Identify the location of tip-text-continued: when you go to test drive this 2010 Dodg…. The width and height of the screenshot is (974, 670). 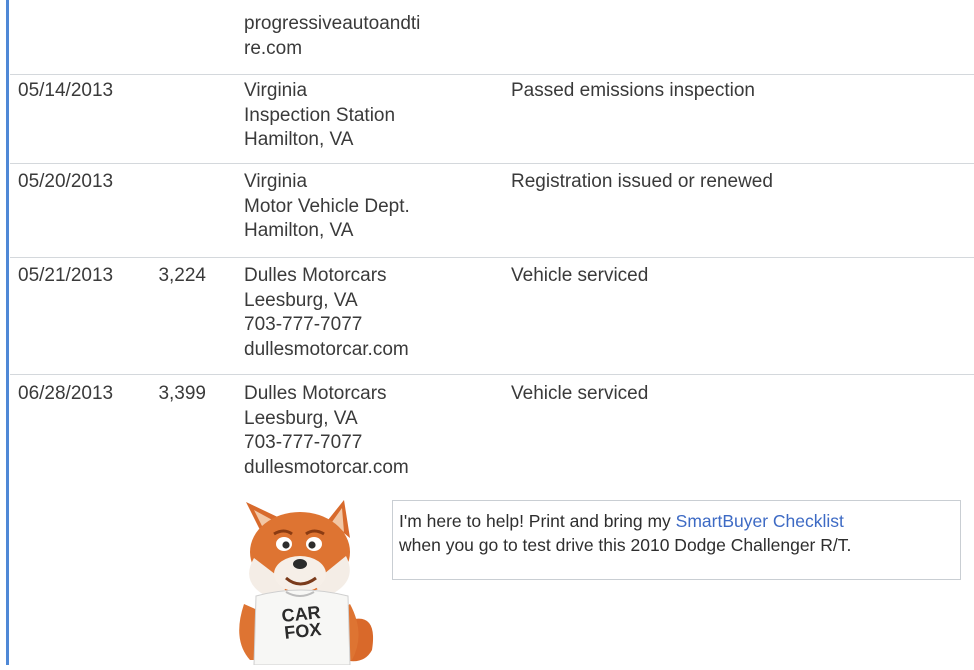
(625, 545).